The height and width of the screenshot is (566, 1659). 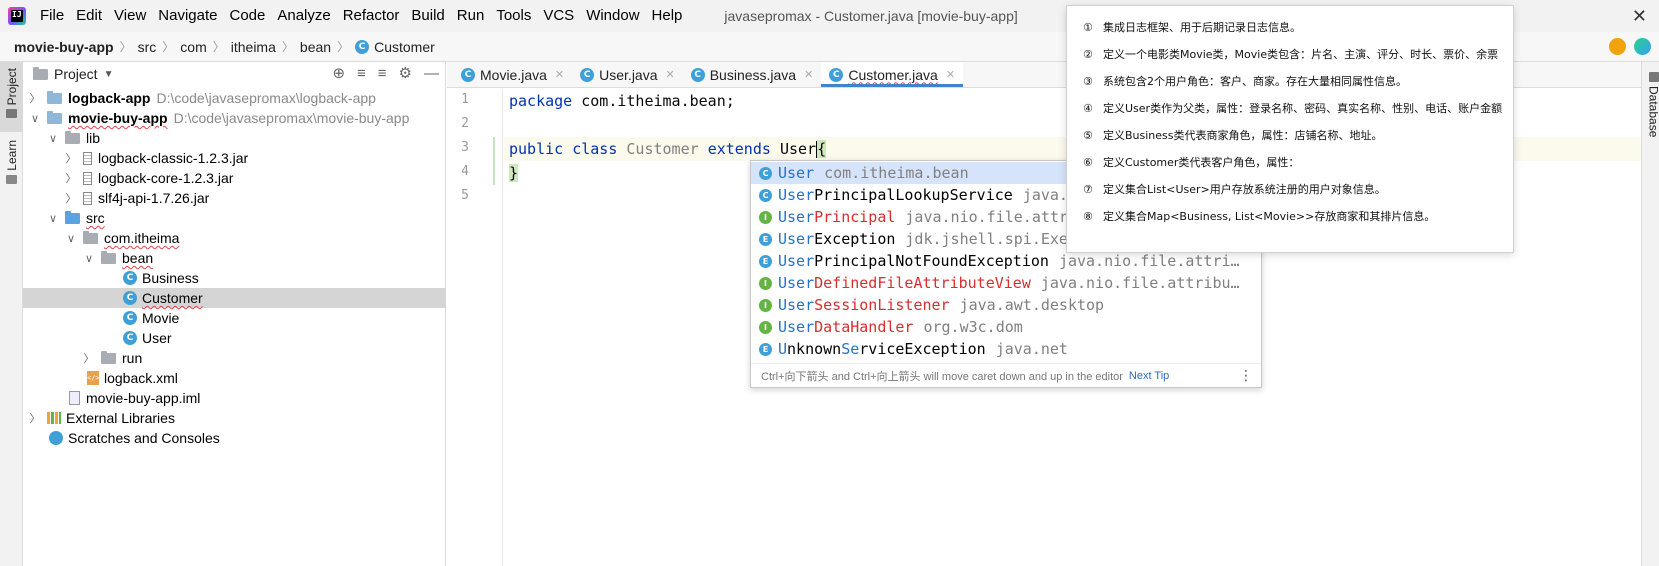 What do you see at coordinates (11, 164) in the screenshot?
I see `tool-tab-learn: Learn` at bounding box center [11, 164].